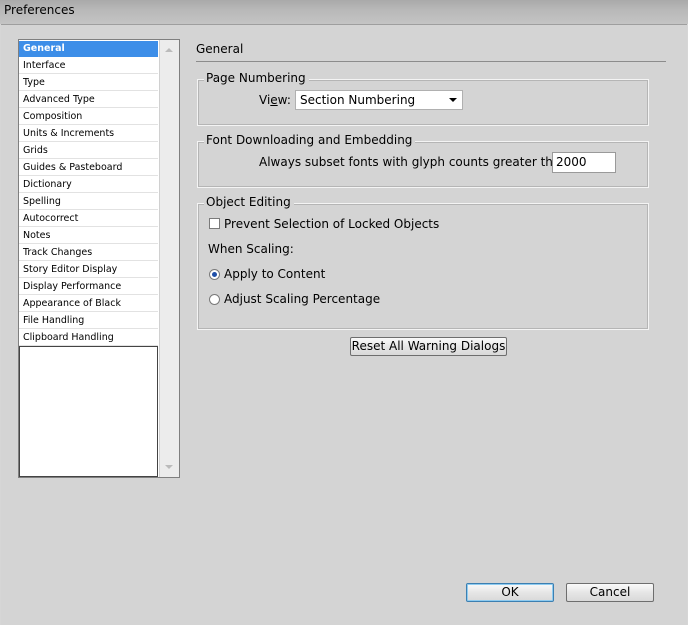 The width and height of the screenshot is (688, 625). What do you see at coordinates (88, 253) in the screenshot?
I see `category-track-changes: Track Changes` at bounding box center [88, 253].